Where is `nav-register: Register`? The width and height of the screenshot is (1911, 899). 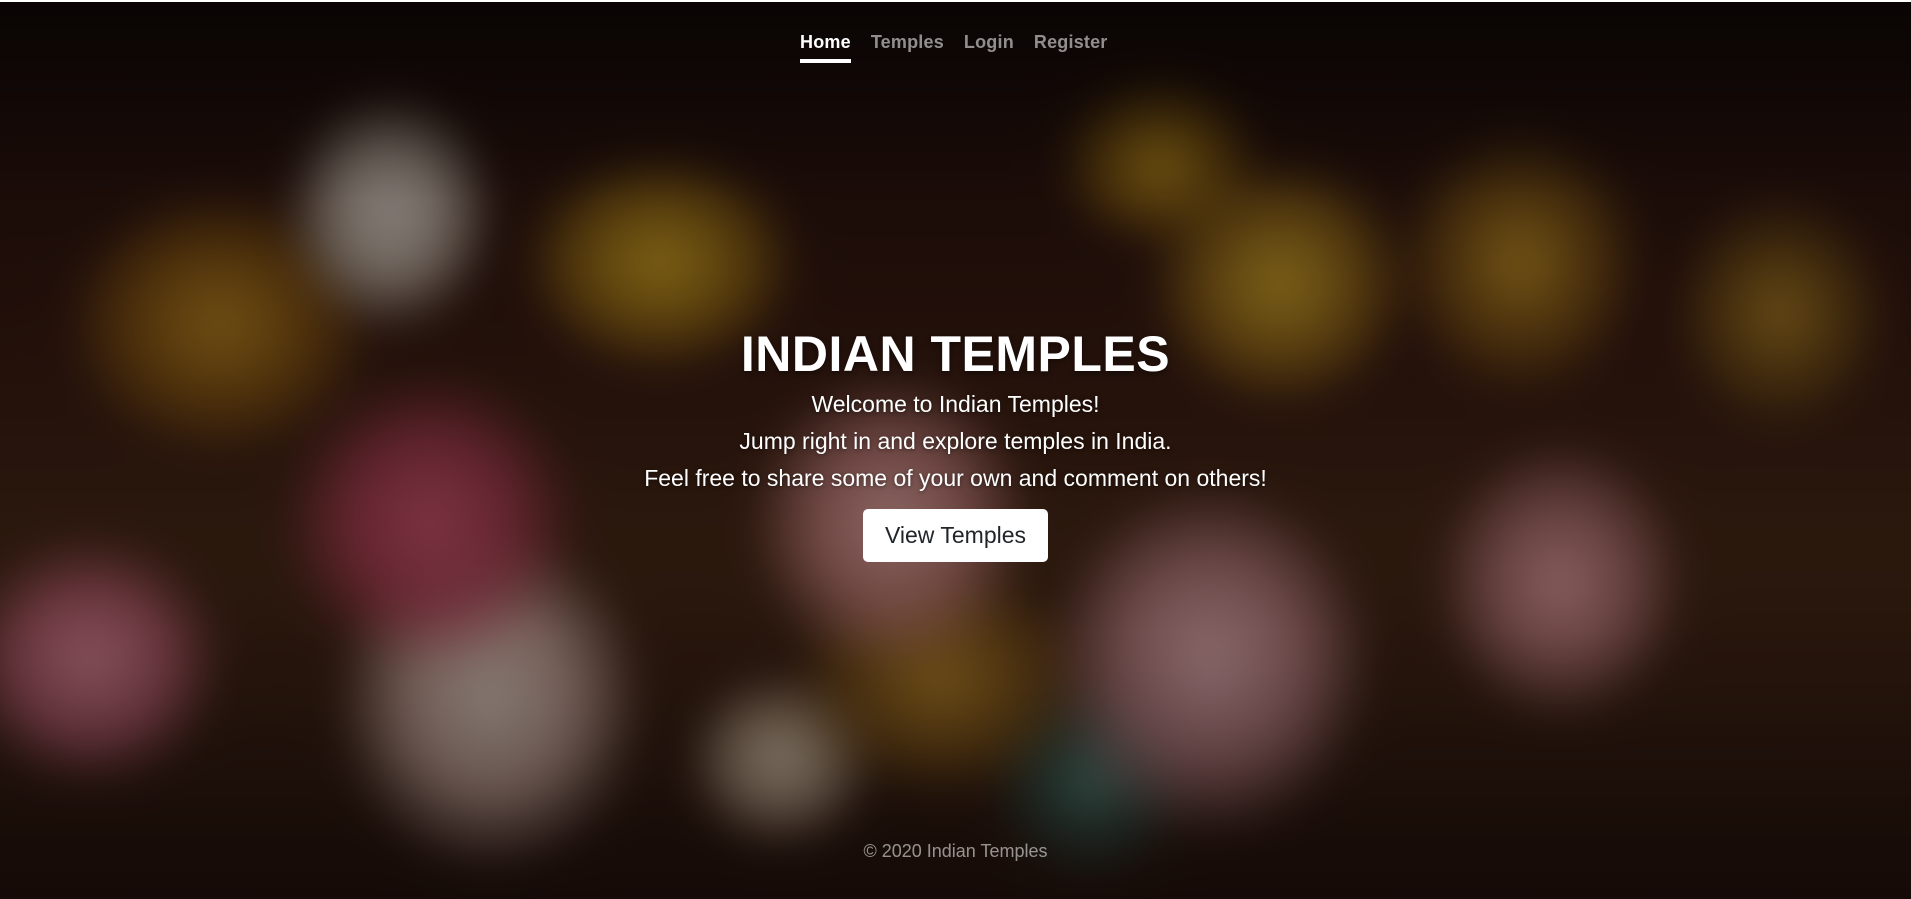 nav-register: Register is located at coordinates (1071, 47).